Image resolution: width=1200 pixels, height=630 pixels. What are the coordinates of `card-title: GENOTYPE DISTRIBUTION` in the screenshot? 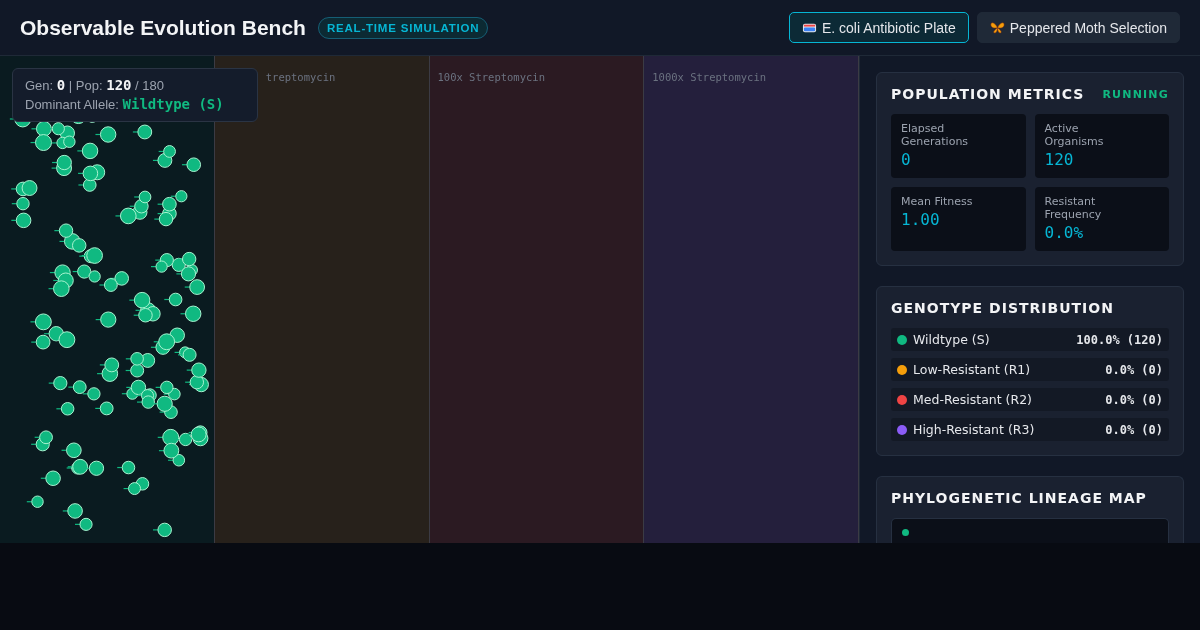 It's located at (1002, 308).